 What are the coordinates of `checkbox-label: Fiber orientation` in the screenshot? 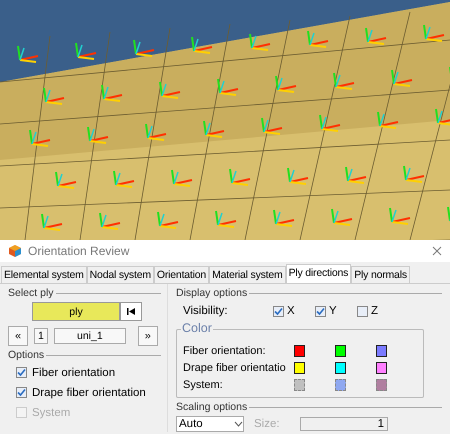 It's located at (74, 372).